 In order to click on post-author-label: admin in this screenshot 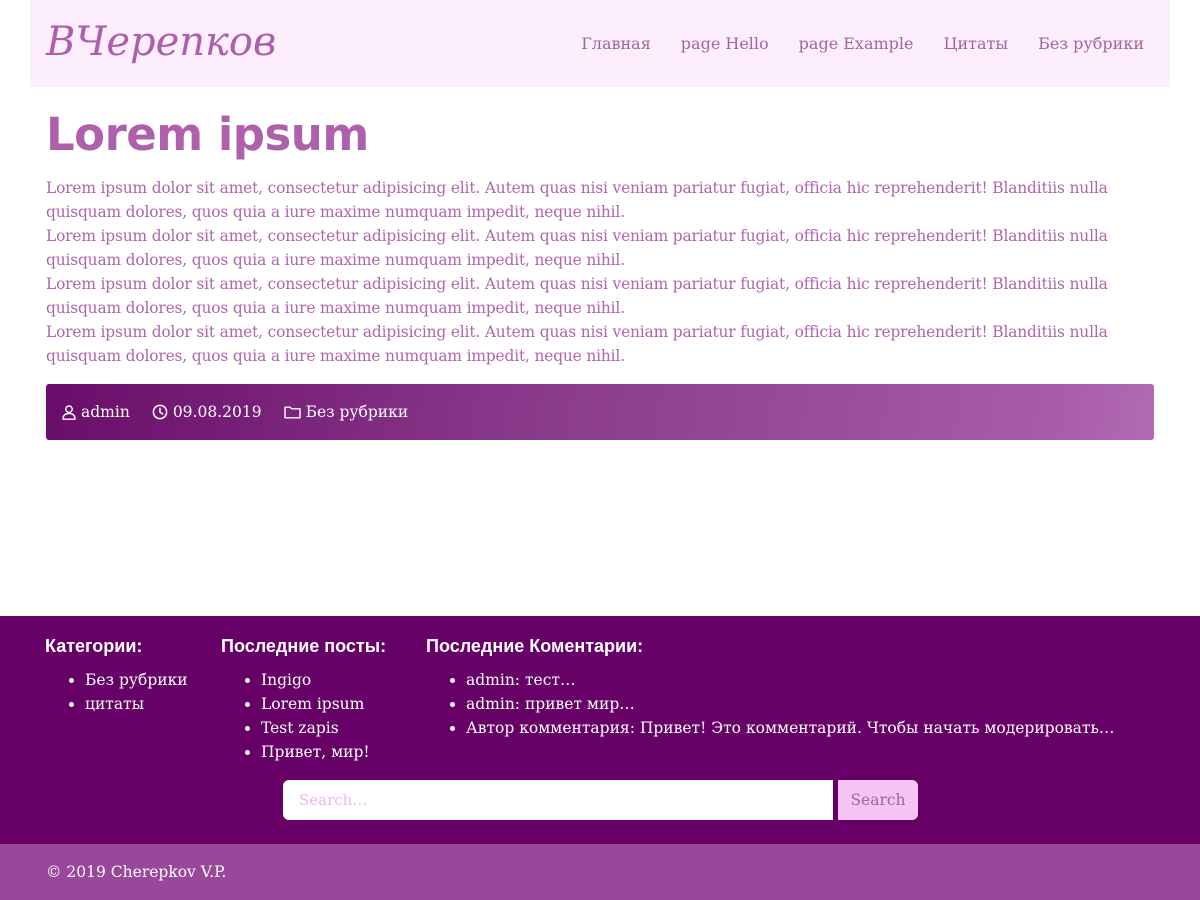, I will do `click(105, 412)`.